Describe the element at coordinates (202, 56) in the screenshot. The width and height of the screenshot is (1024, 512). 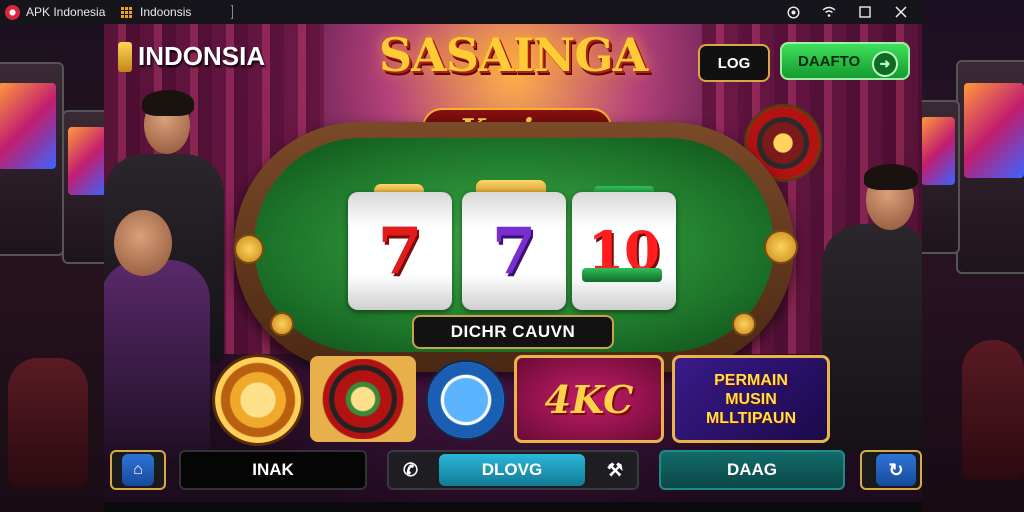
I see `brand-text: INDONSIA` at that location.